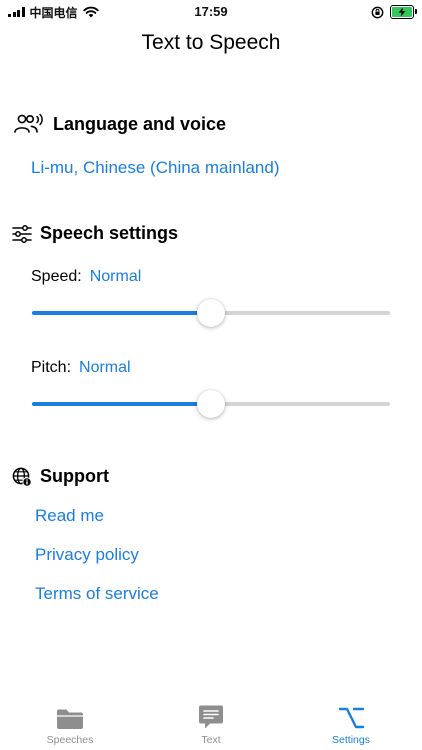  Describe the element at coordinates (51, 367) in the screenshot. I see `pitch-label: Pitch:` at that location.